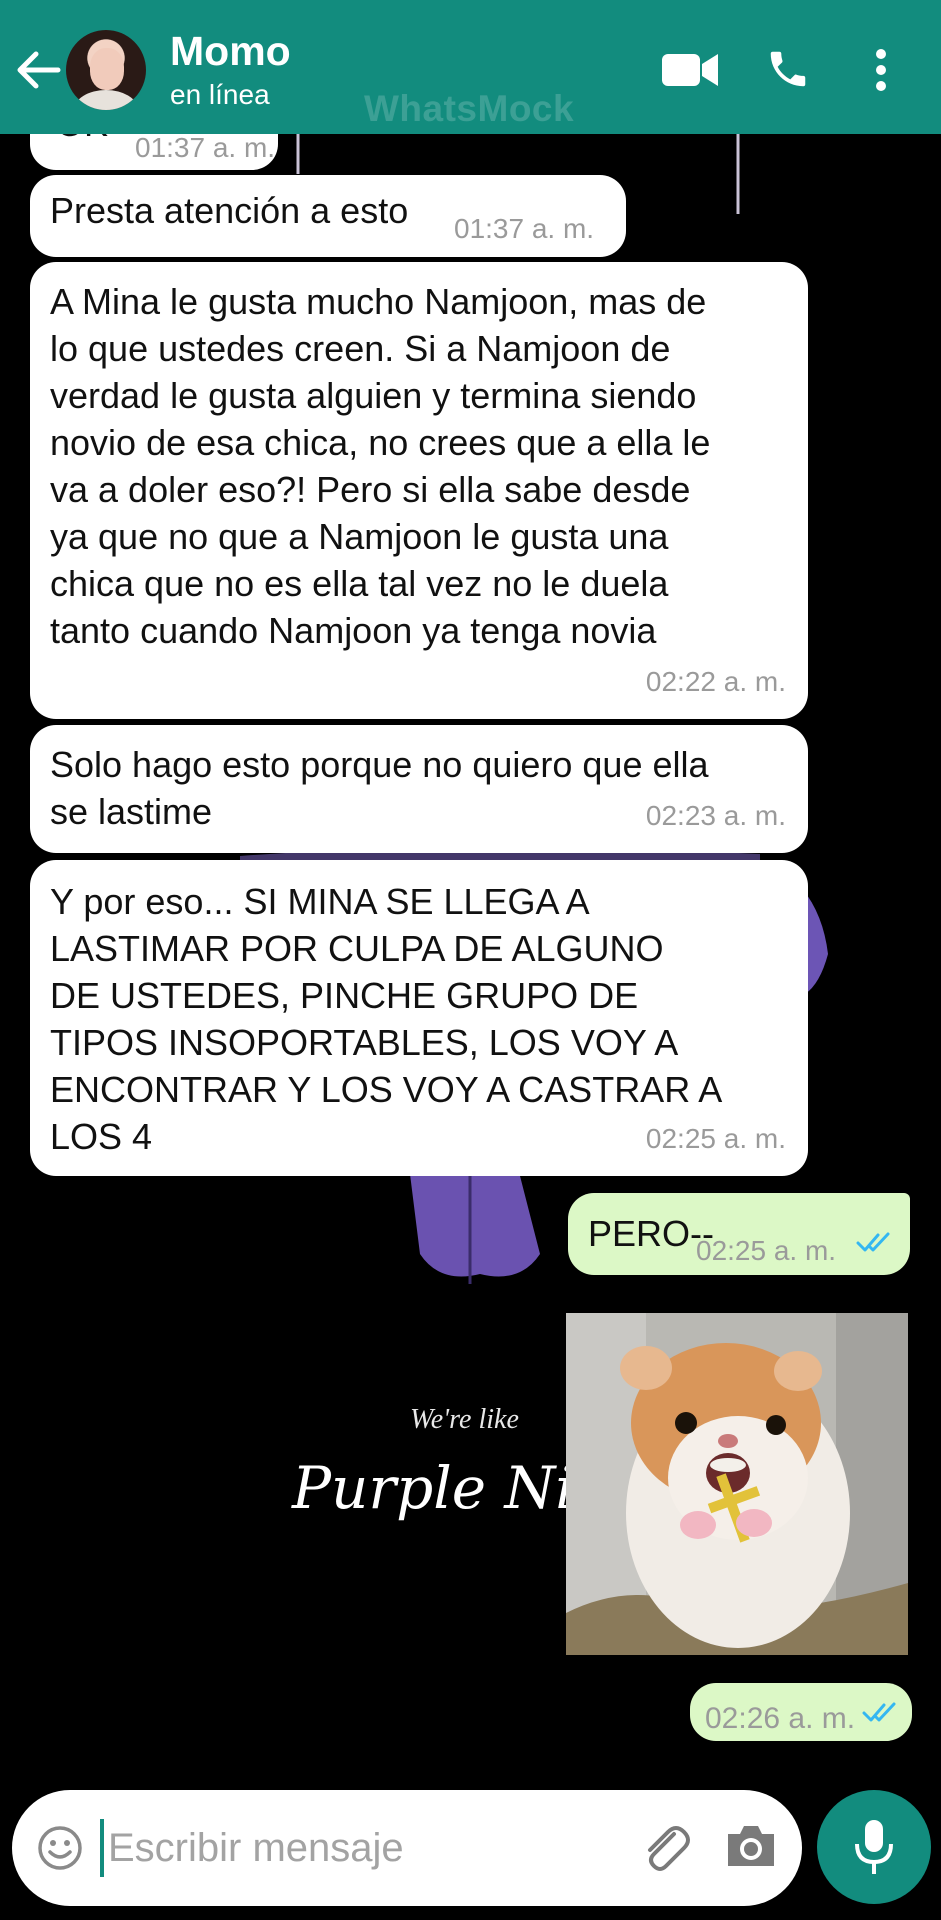  I want to click on emoji-icon, so click(60, 1848).